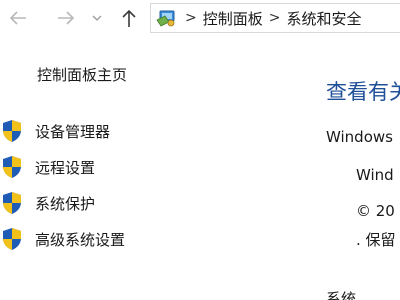 The width and height of the screenshot is (400, 300). I want to click on up-button, so click(129, 18).